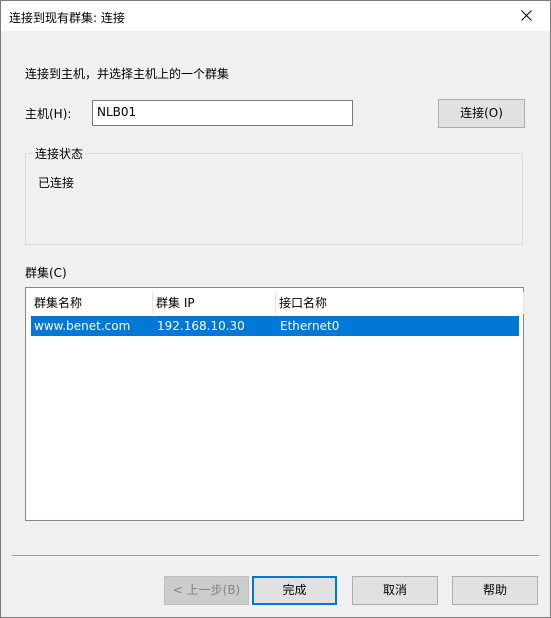 Image resolution: width=551 pixels, height=618 pixels. Describe the element at coordinates (395, 590) in the screenshot. I see `cancel-button: 取消` at that location.